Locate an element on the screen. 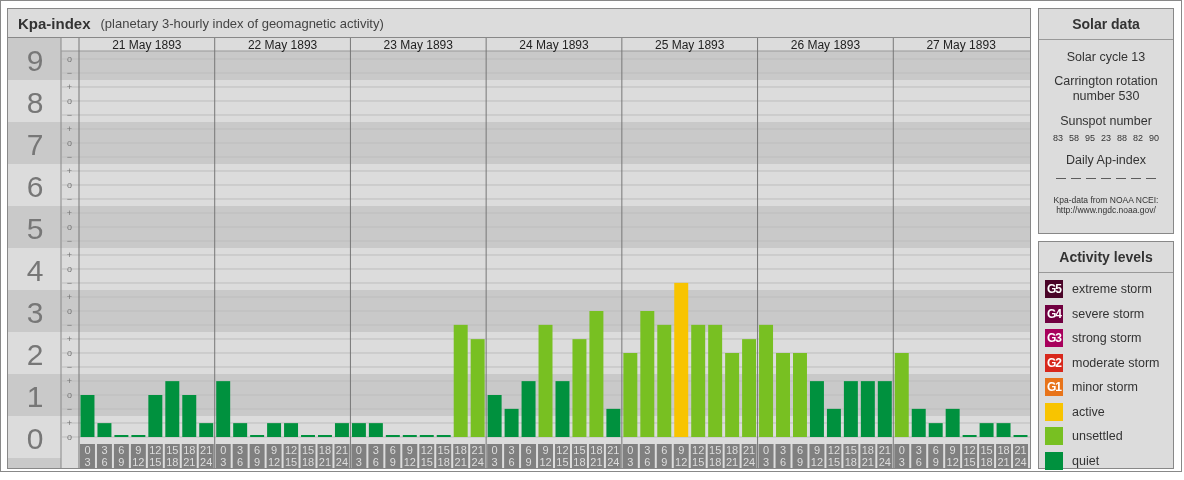 The width and height of the screenshot is (1184, 480). level-label: unsettled is located at coordinates (1097, 436).